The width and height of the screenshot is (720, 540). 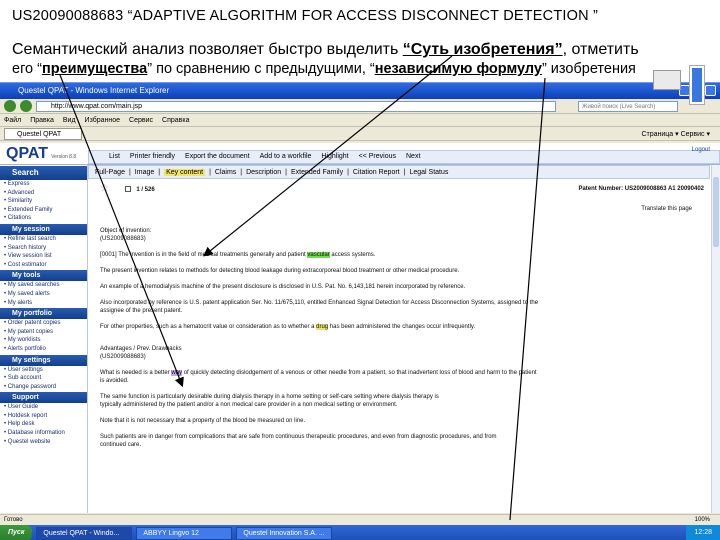 I want to click on next-button: Next, so click(x=413, y=156).